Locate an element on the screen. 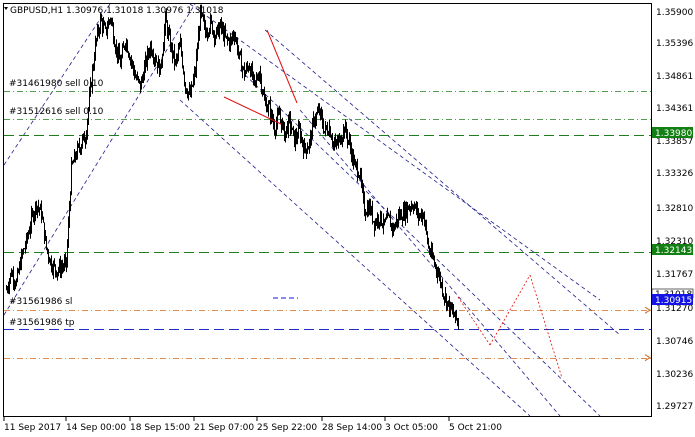 The height and width of the screenshot is (437, 695). price-label: 1.29727 is located at coordinates (674, 407).